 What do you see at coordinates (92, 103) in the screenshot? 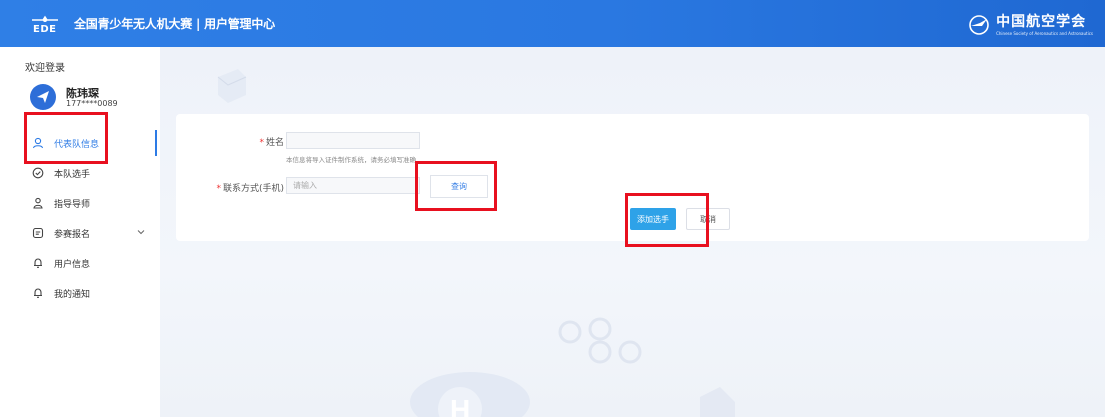
I see `user-phone: 177****0089` at bounding box center [92, 103].